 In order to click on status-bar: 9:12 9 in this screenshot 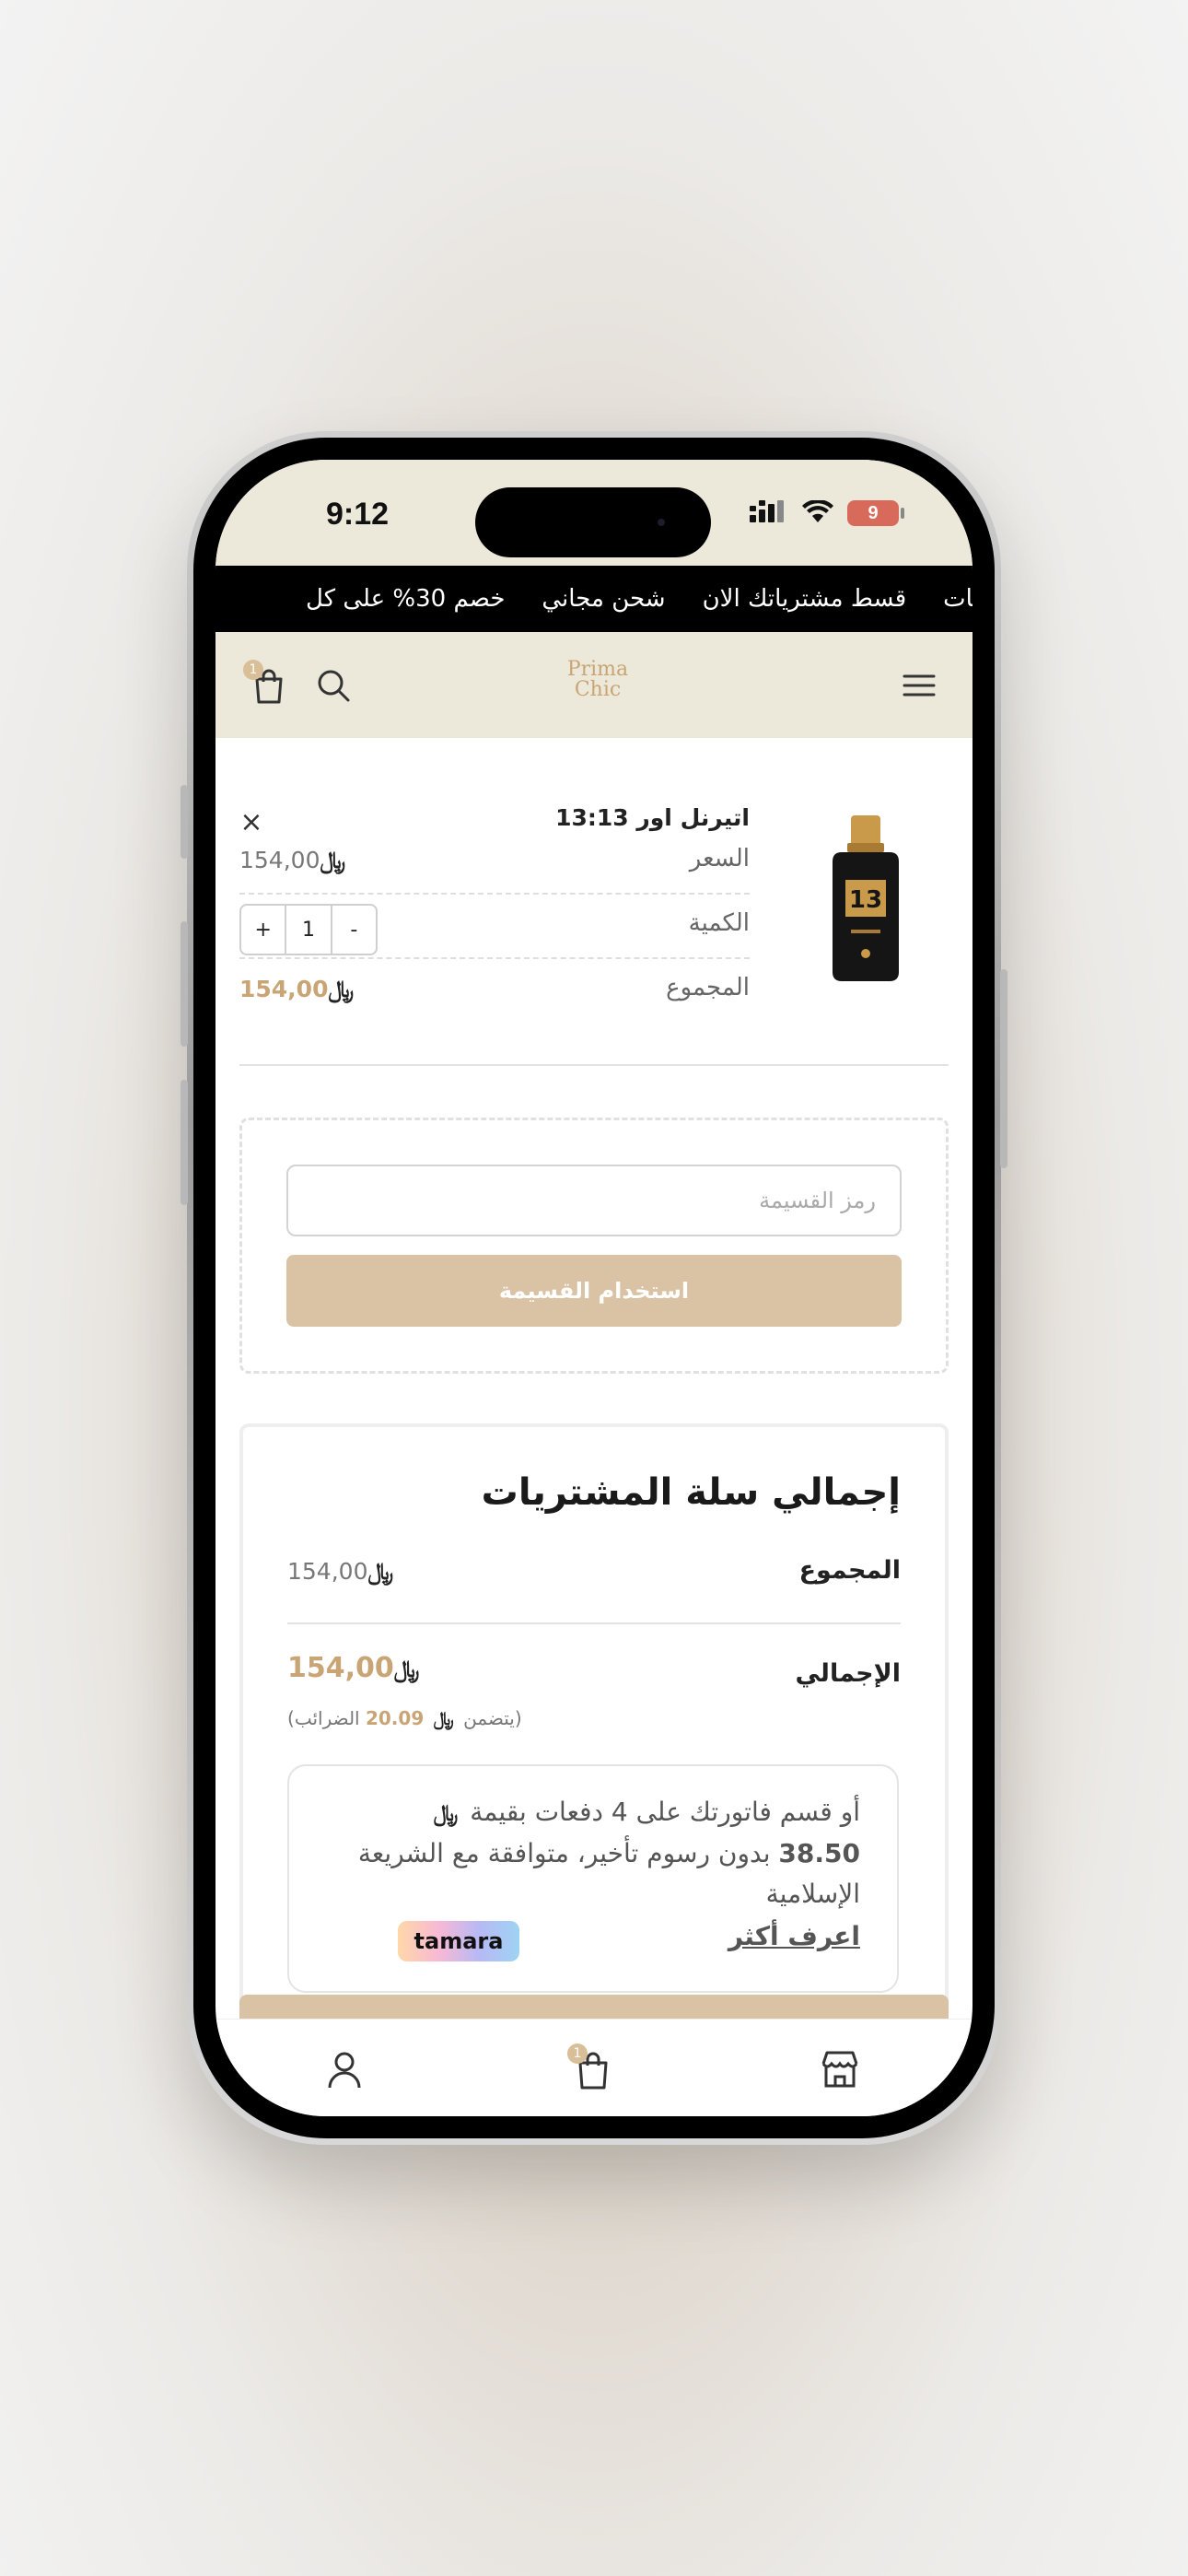, I will do `click(594, 513)`.